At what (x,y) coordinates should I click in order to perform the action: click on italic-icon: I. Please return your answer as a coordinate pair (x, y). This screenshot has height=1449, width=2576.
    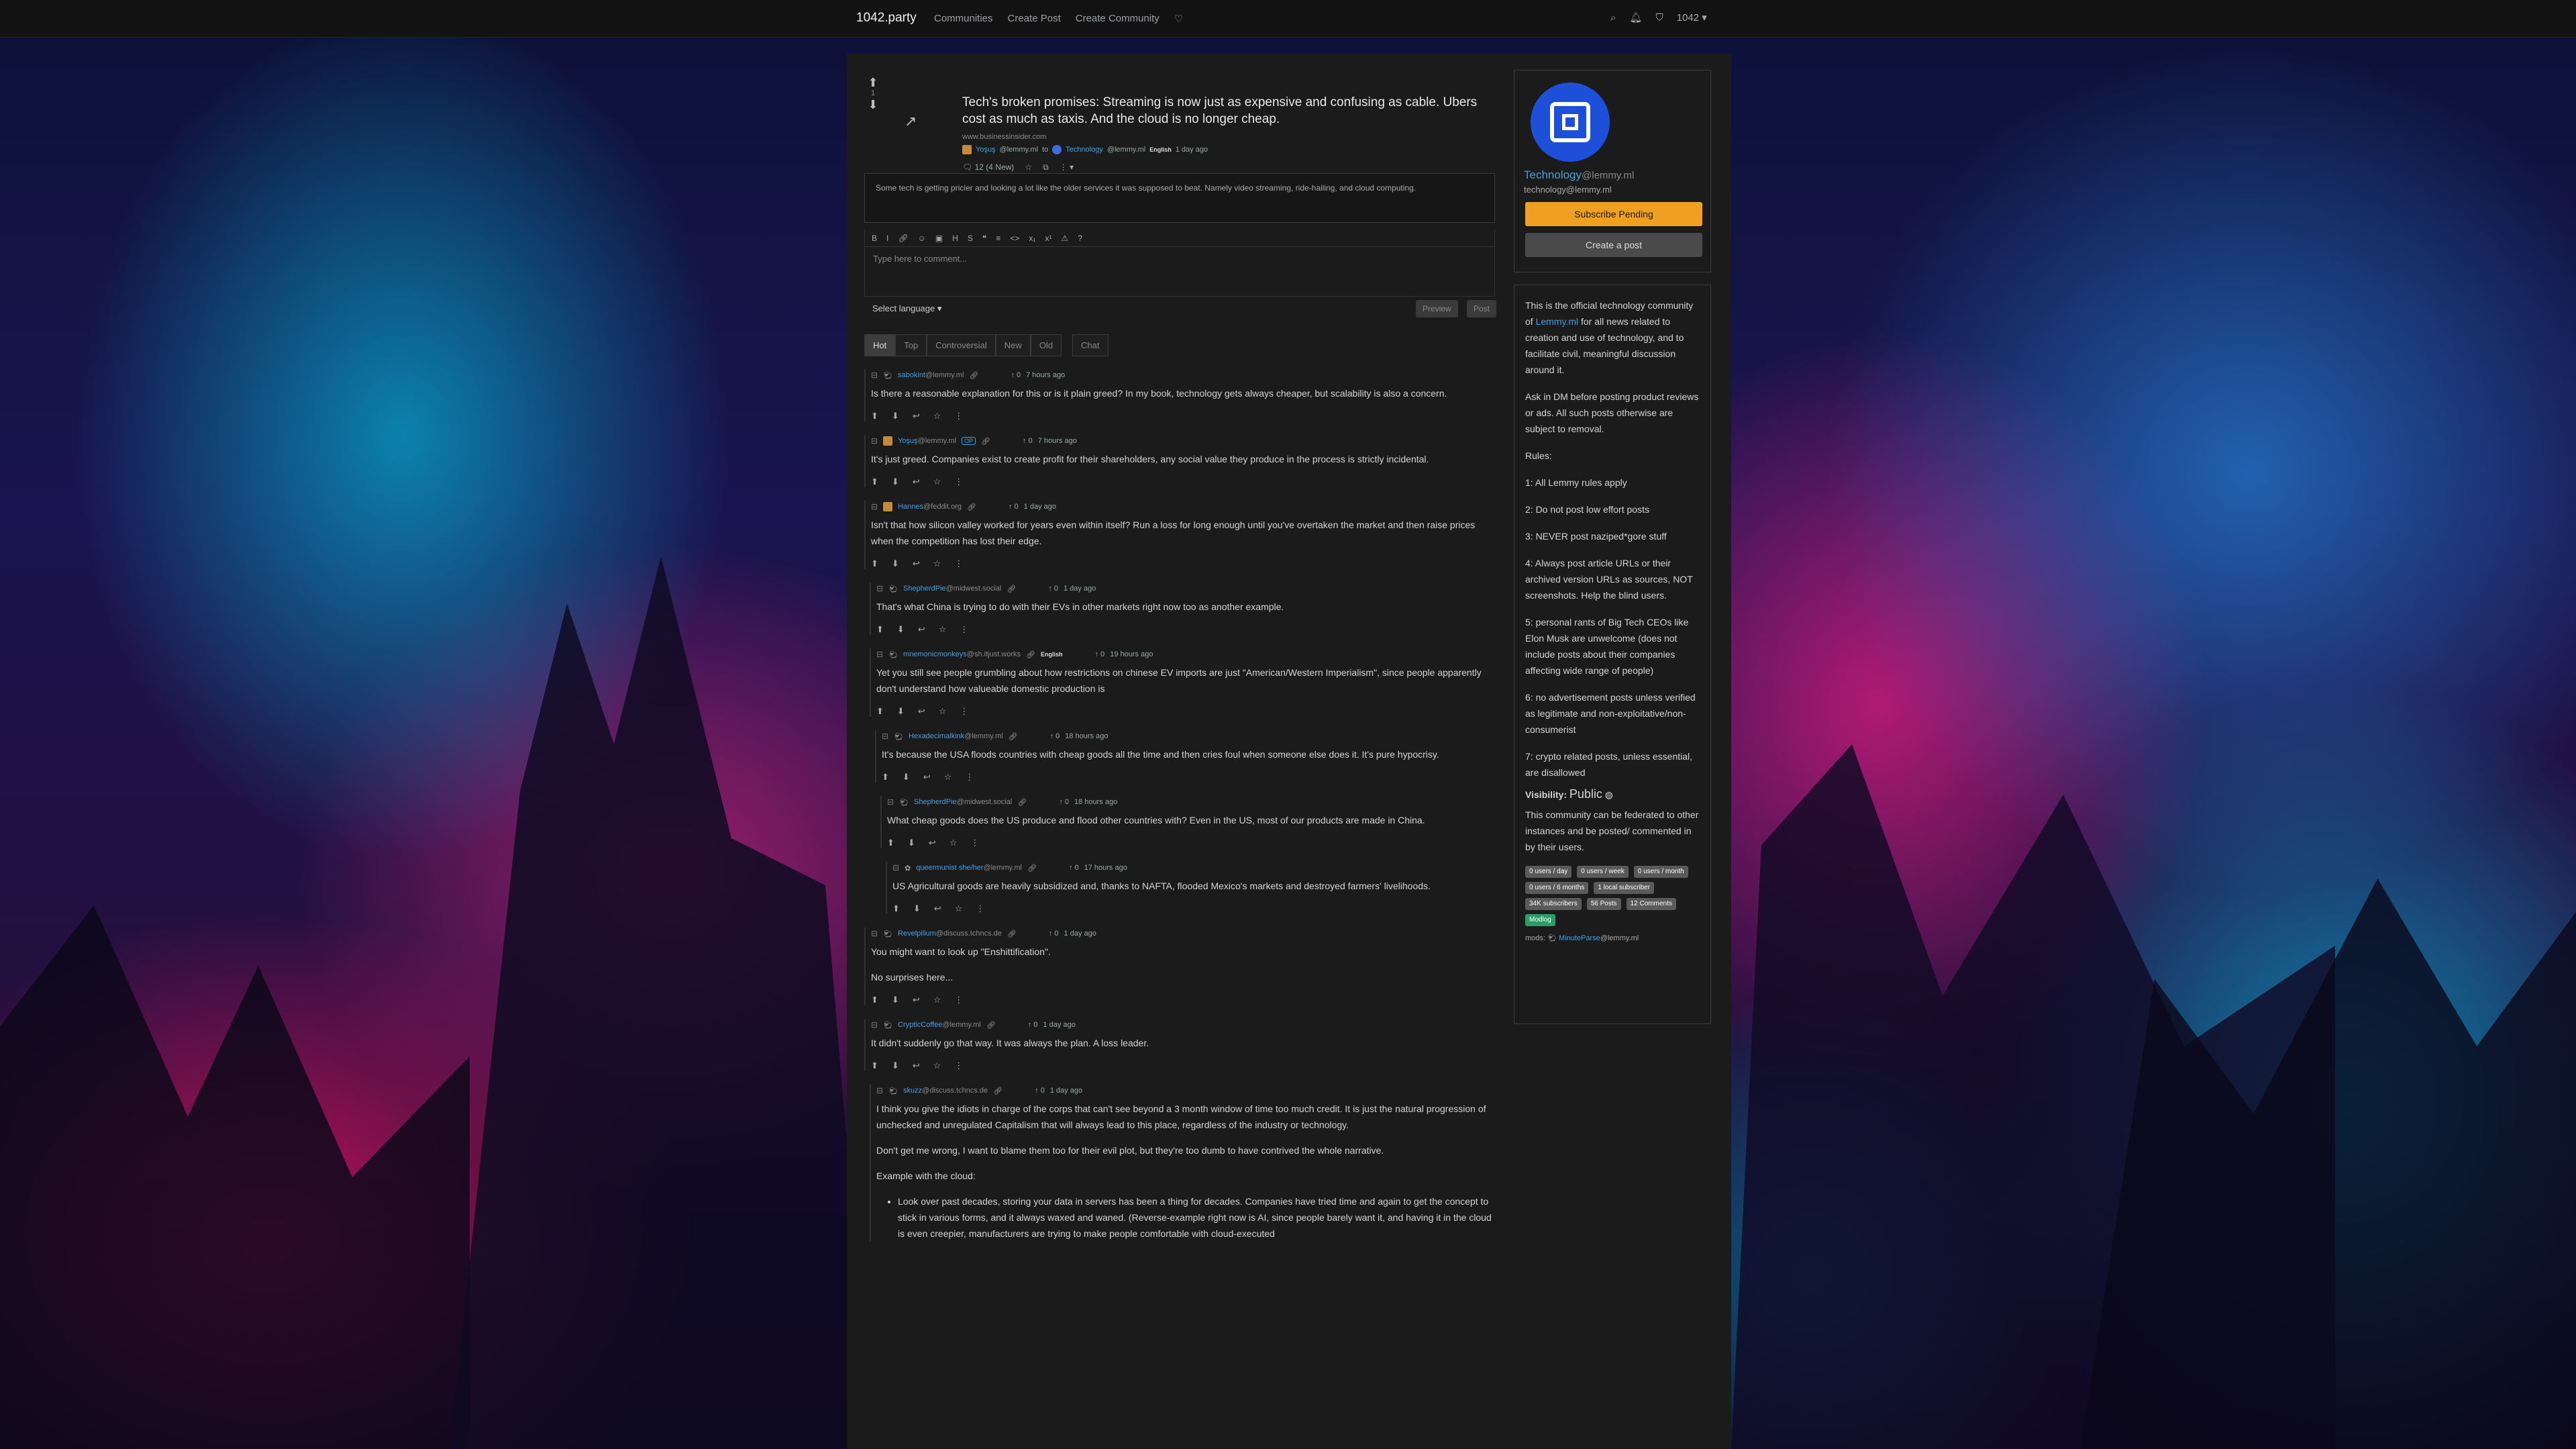
    Looking at the image, I should click on (887, 238).